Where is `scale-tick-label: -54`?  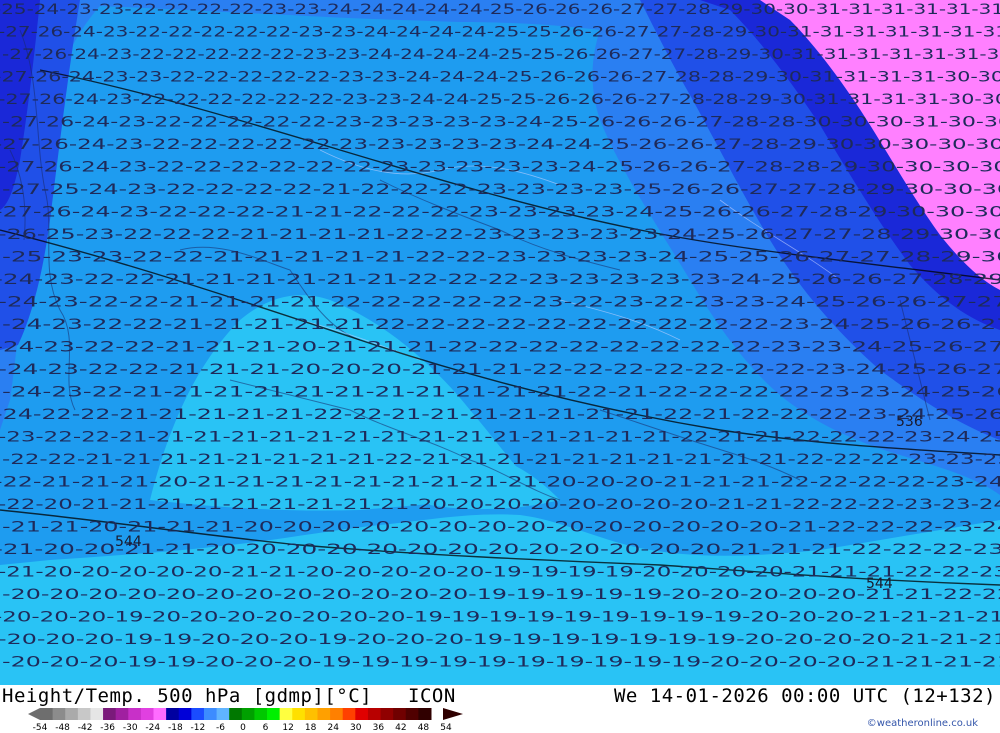 scale-tick-label: -54 is located at coordinates (40, 728).